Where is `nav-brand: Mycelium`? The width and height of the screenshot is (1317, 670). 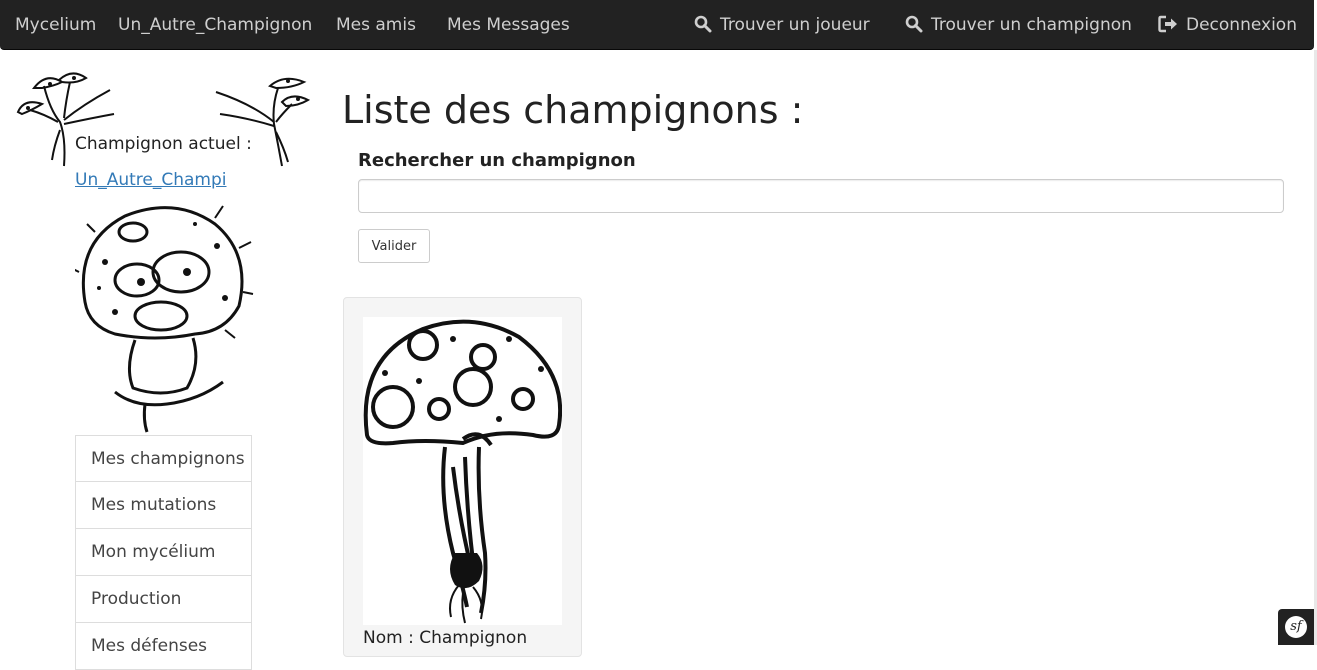 nav-brand: Mycelium is located at coordinates (55, 25).